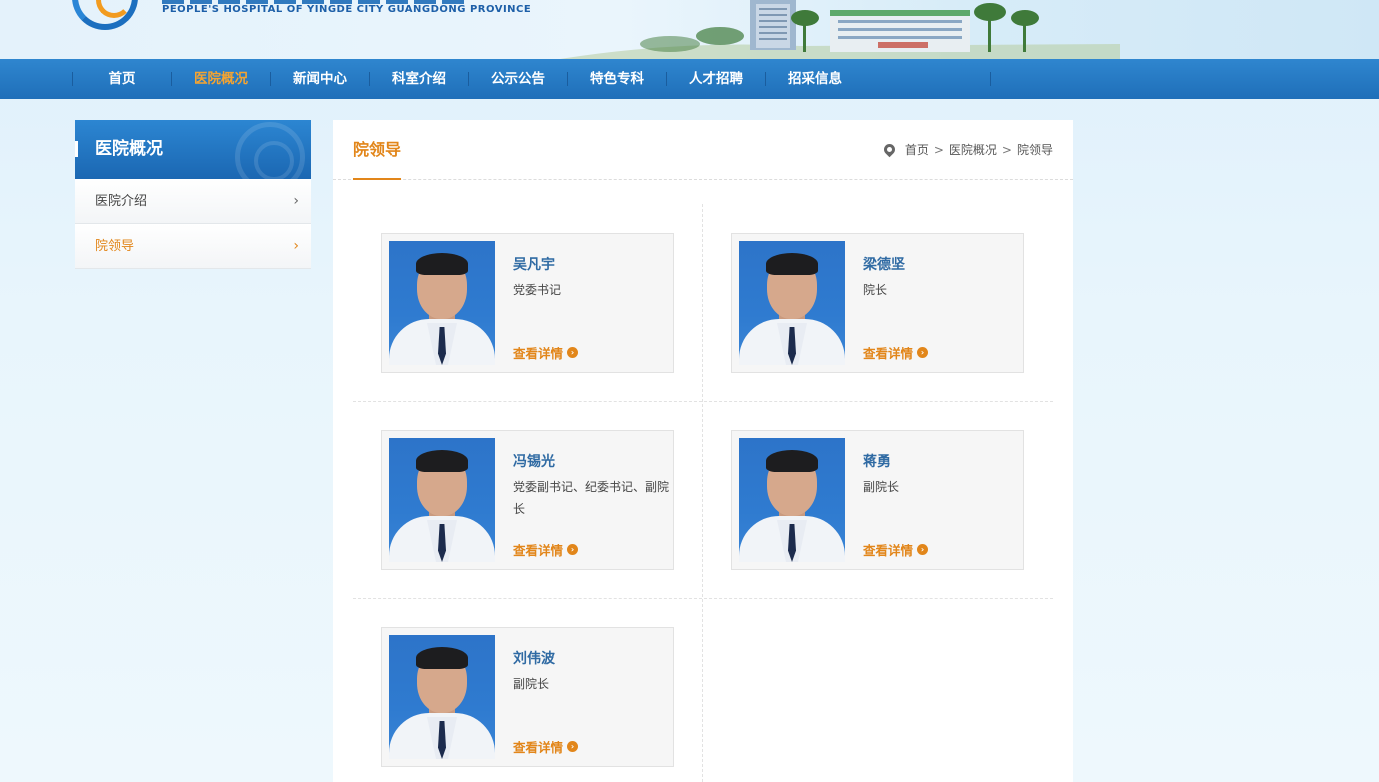 This screenshot has height=782, width=1379. I want to click on nav-item-procurement: 招采信息, so click(815, 79).